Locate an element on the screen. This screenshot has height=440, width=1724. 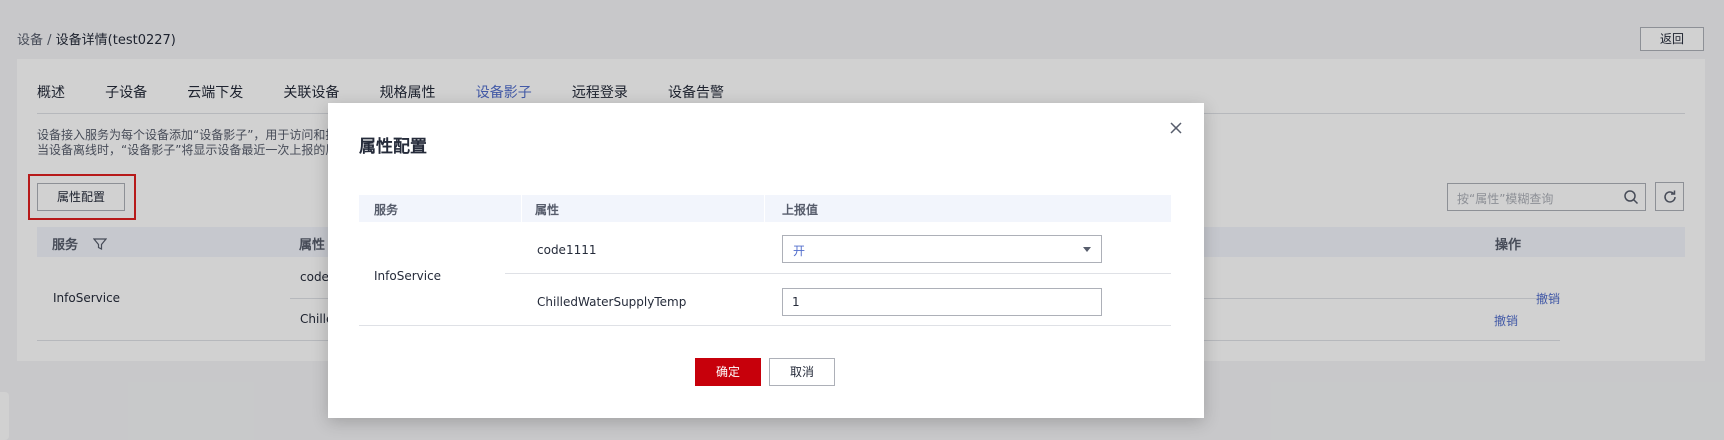
select-value: 开 is located at coordinates (799, 251).